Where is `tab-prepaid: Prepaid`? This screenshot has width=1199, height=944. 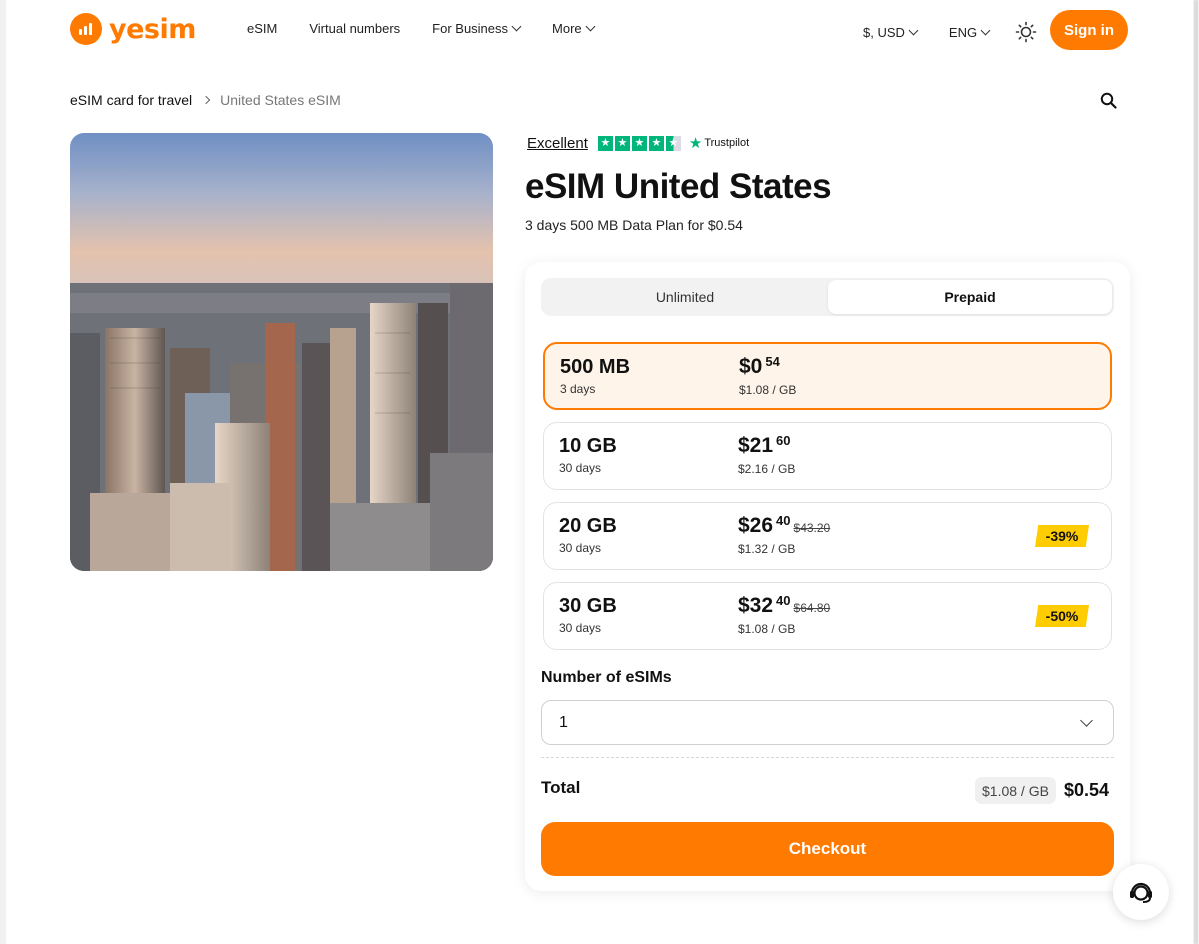
tab-prepaid: Prepaid is located at coordinates (970, 297).